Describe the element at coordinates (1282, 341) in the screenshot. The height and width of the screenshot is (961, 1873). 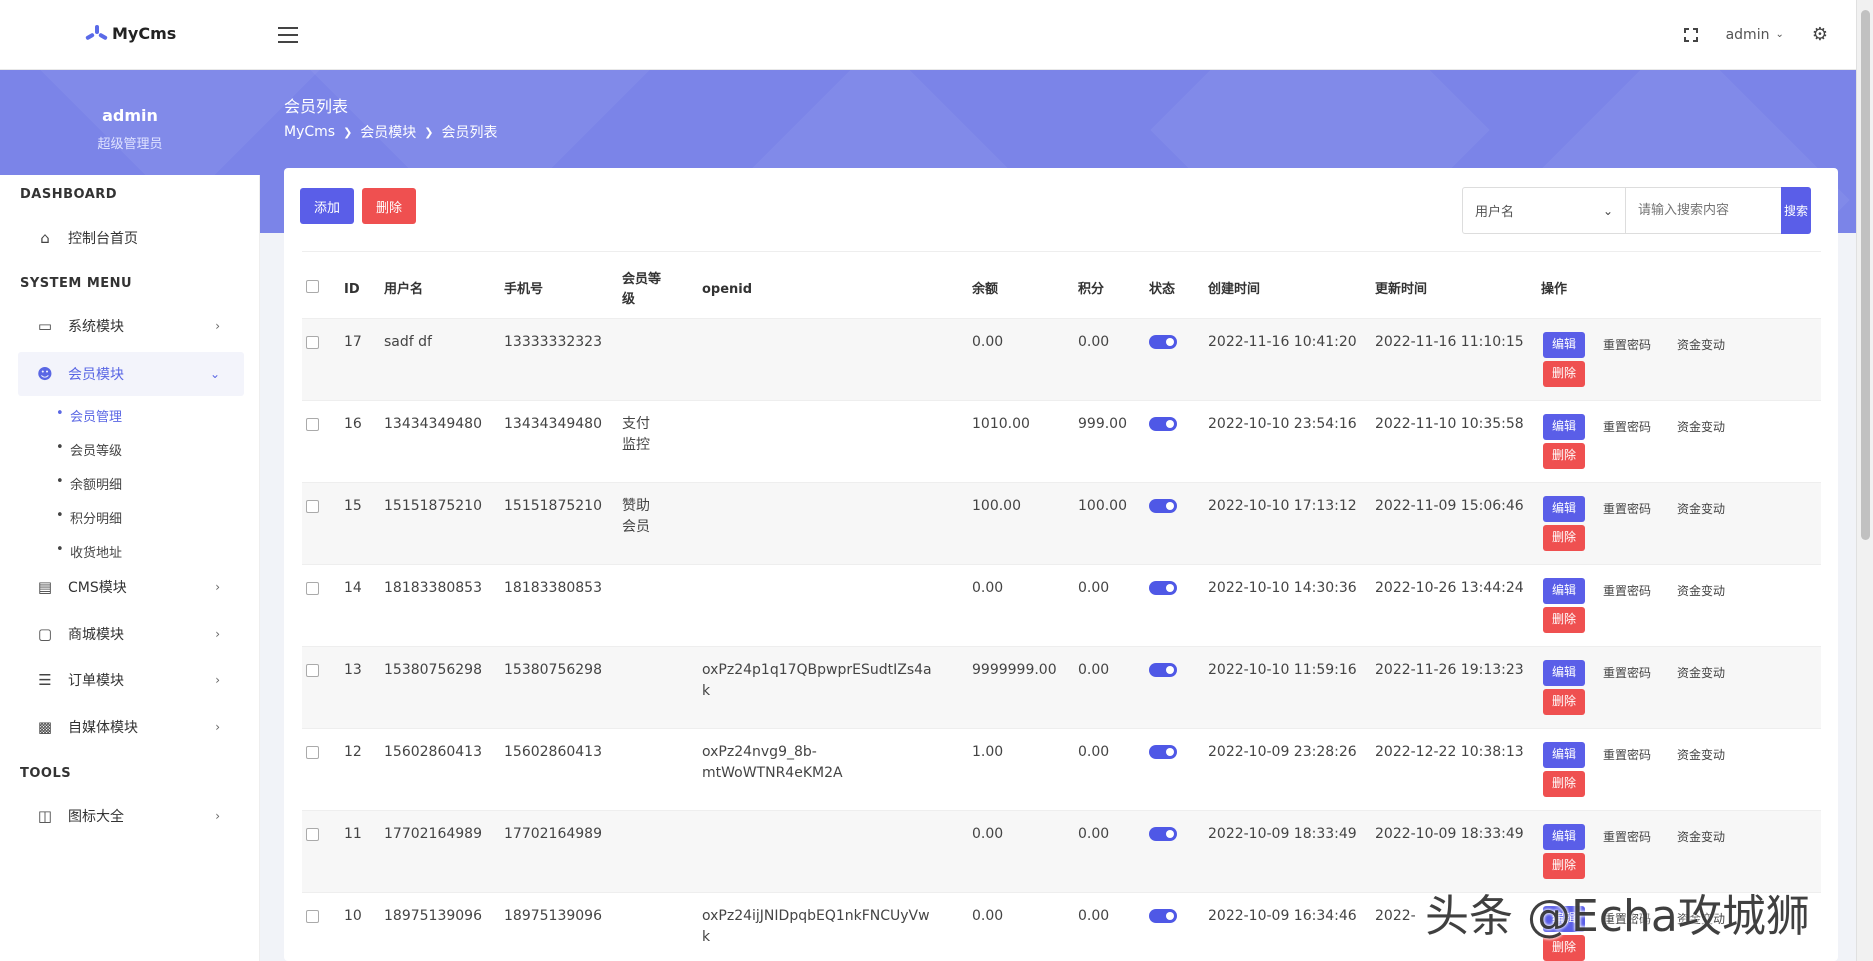
I see `cell-created: 2022-11-16 10:41:20` at that location.